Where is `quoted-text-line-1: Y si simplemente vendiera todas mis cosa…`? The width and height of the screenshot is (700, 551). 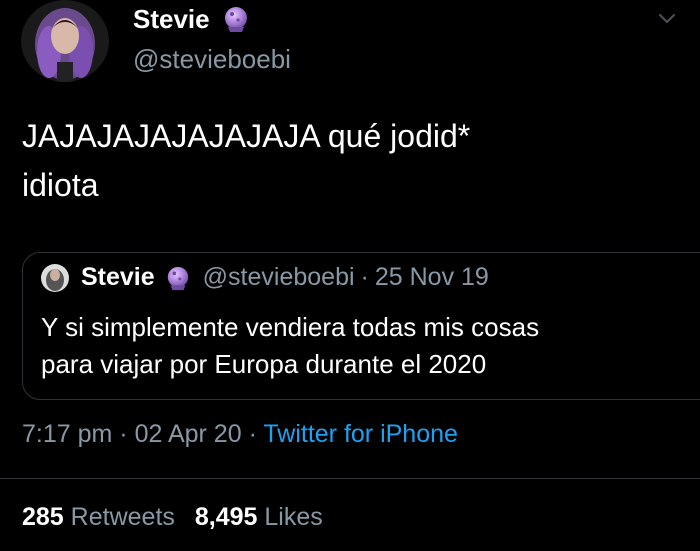
quoted-text-line-1: Y si simplemente vendiera todas mis cosa… is located at coordinates (290, 327).